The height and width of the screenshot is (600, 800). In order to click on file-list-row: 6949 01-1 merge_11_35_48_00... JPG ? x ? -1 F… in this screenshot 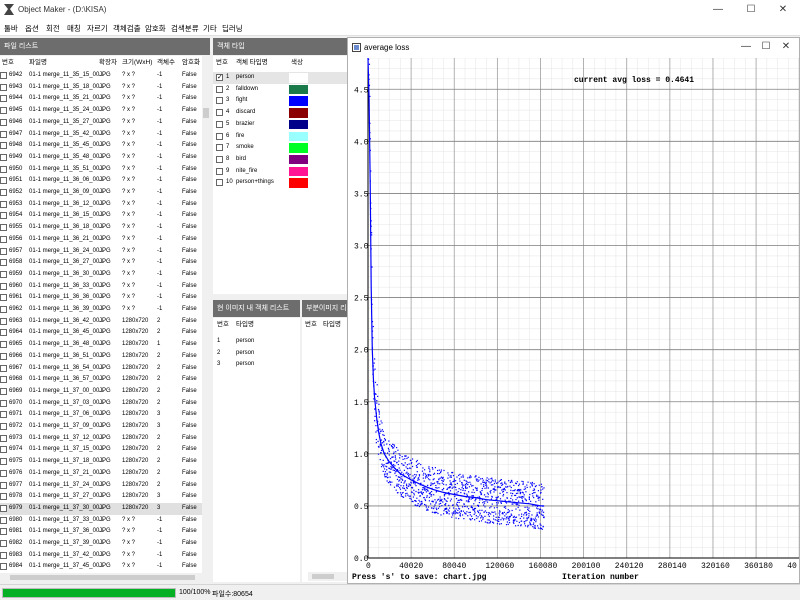, I will do `click(101, 158)`.